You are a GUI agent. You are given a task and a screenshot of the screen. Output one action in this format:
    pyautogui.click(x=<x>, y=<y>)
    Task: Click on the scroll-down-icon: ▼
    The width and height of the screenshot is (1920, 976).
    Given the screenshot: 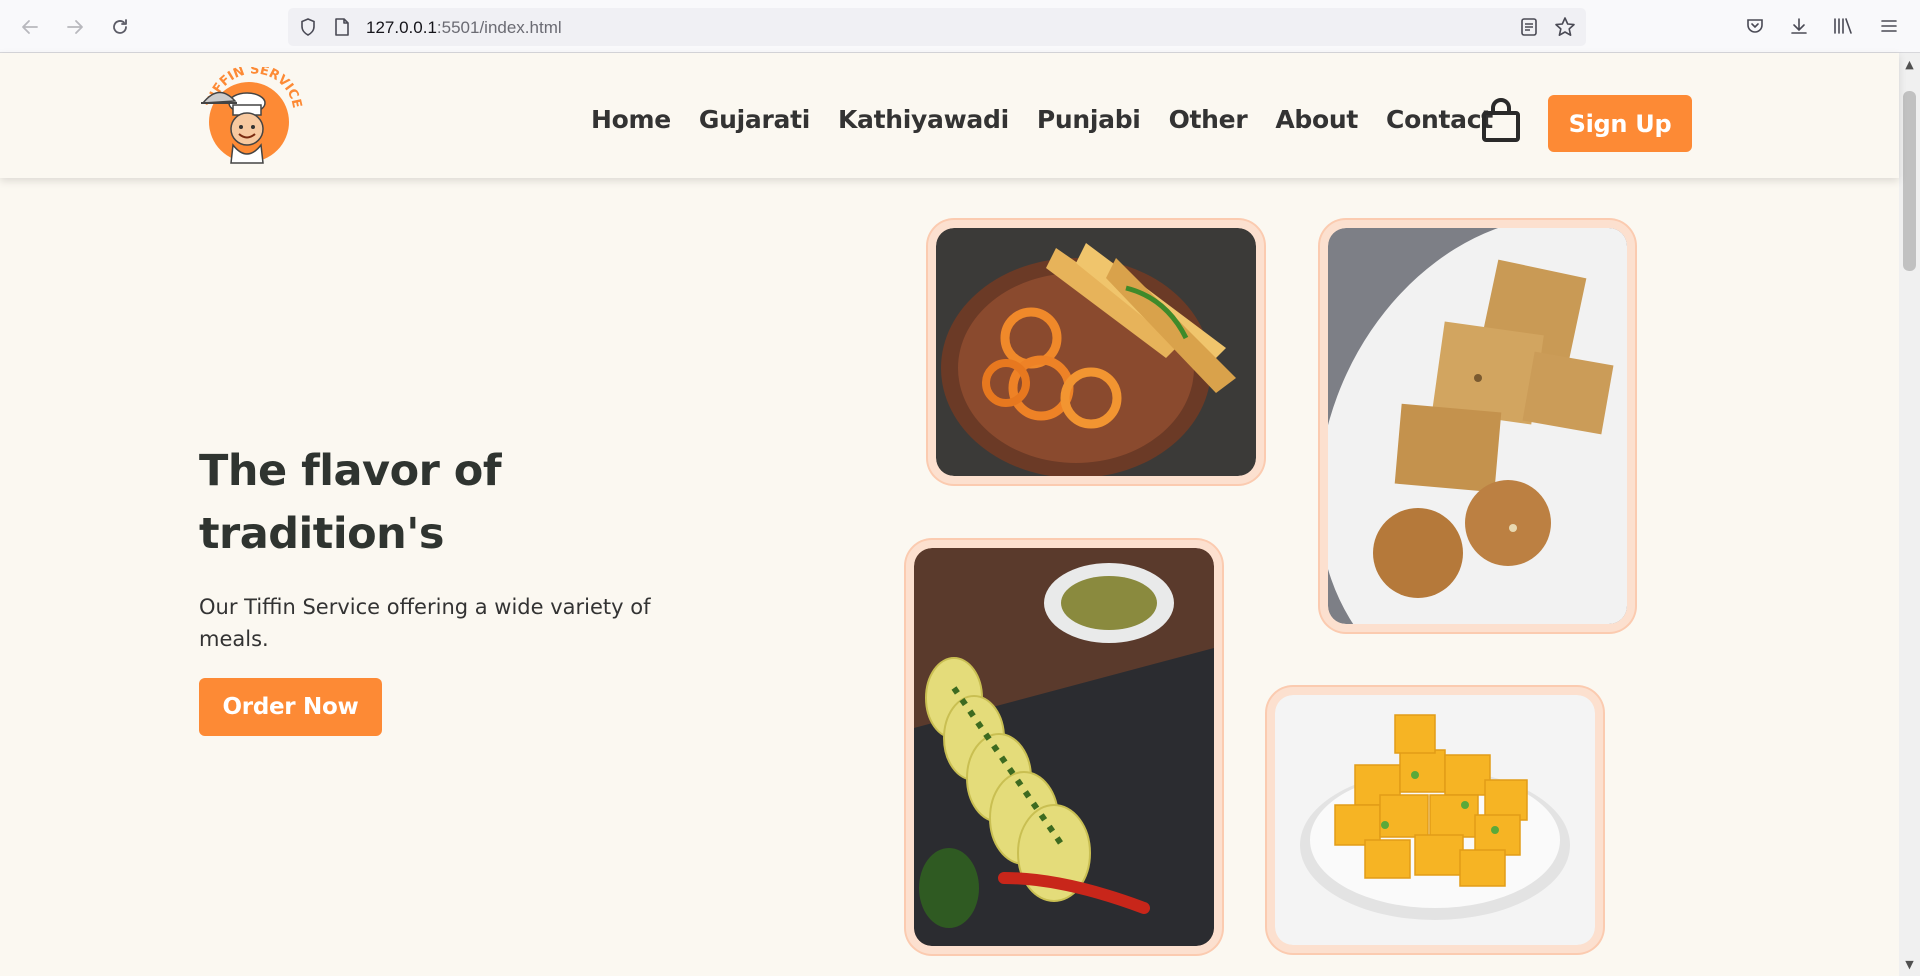 What is the action you would take?
    pyautogui.click(x=1909, y=964)
    